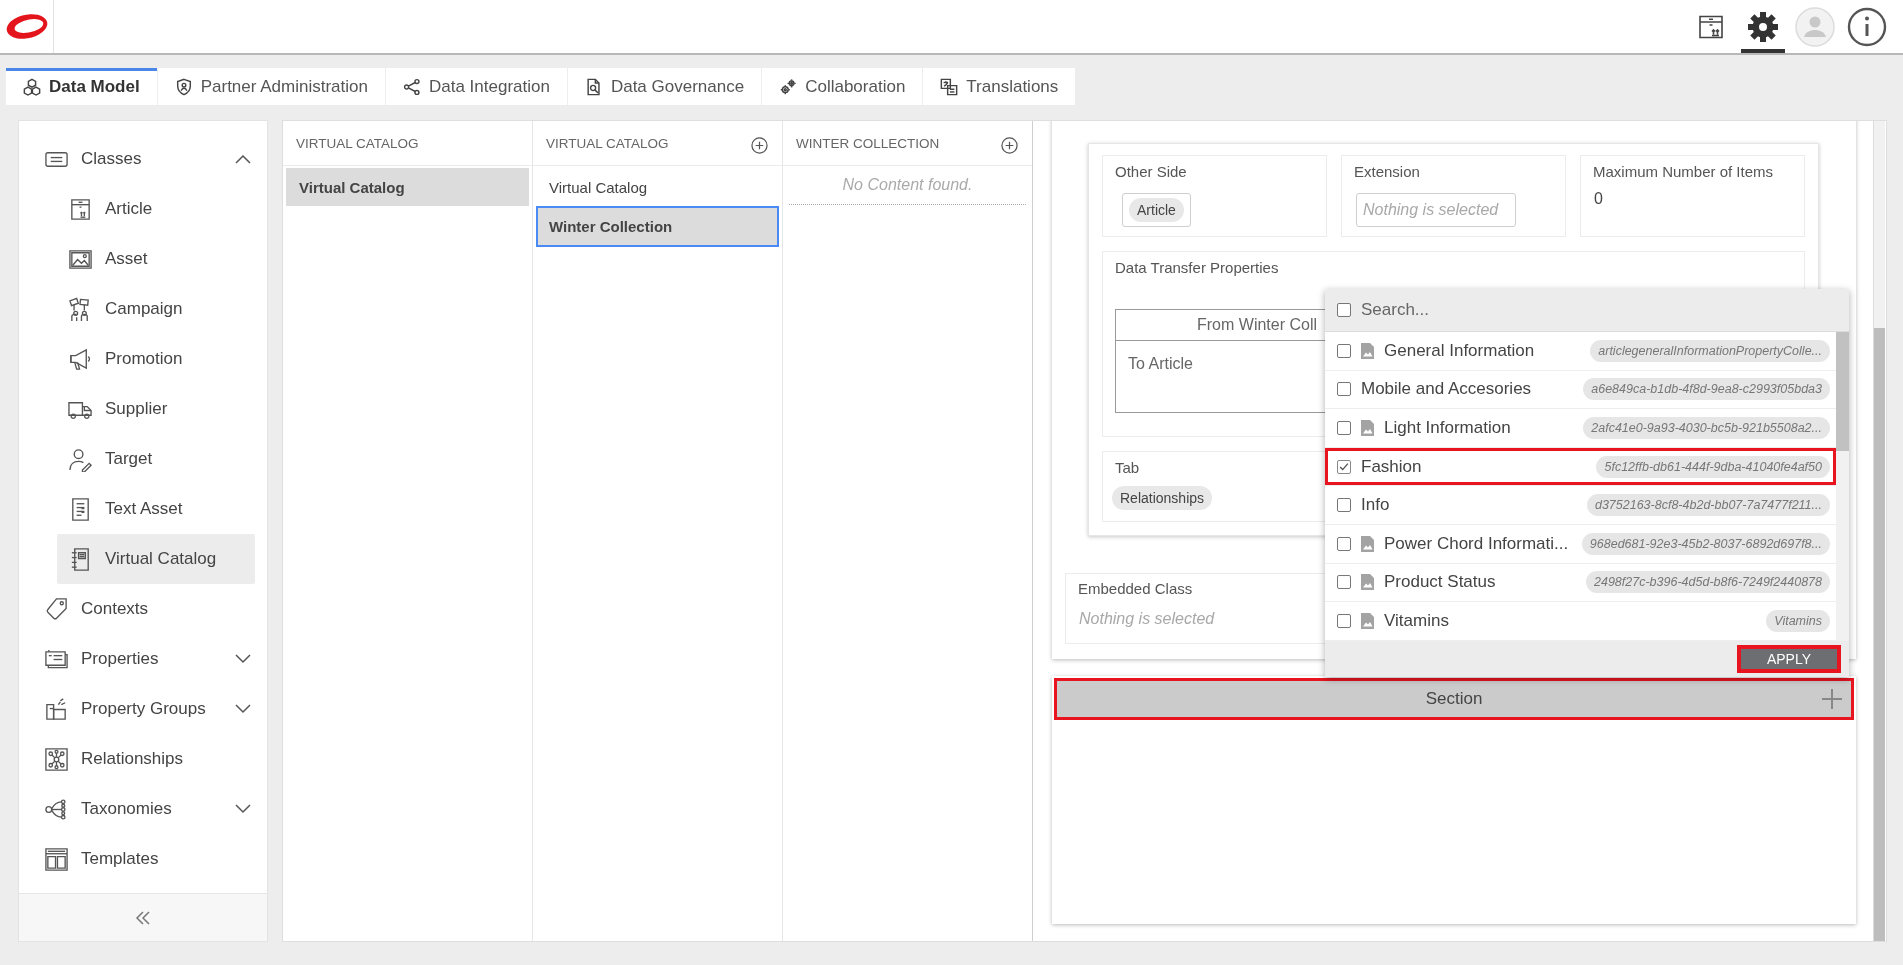 The width and height of the screenshot is (1903, 965). I want to click on column-title: WINTER COLLECTION, so click(868, 143).